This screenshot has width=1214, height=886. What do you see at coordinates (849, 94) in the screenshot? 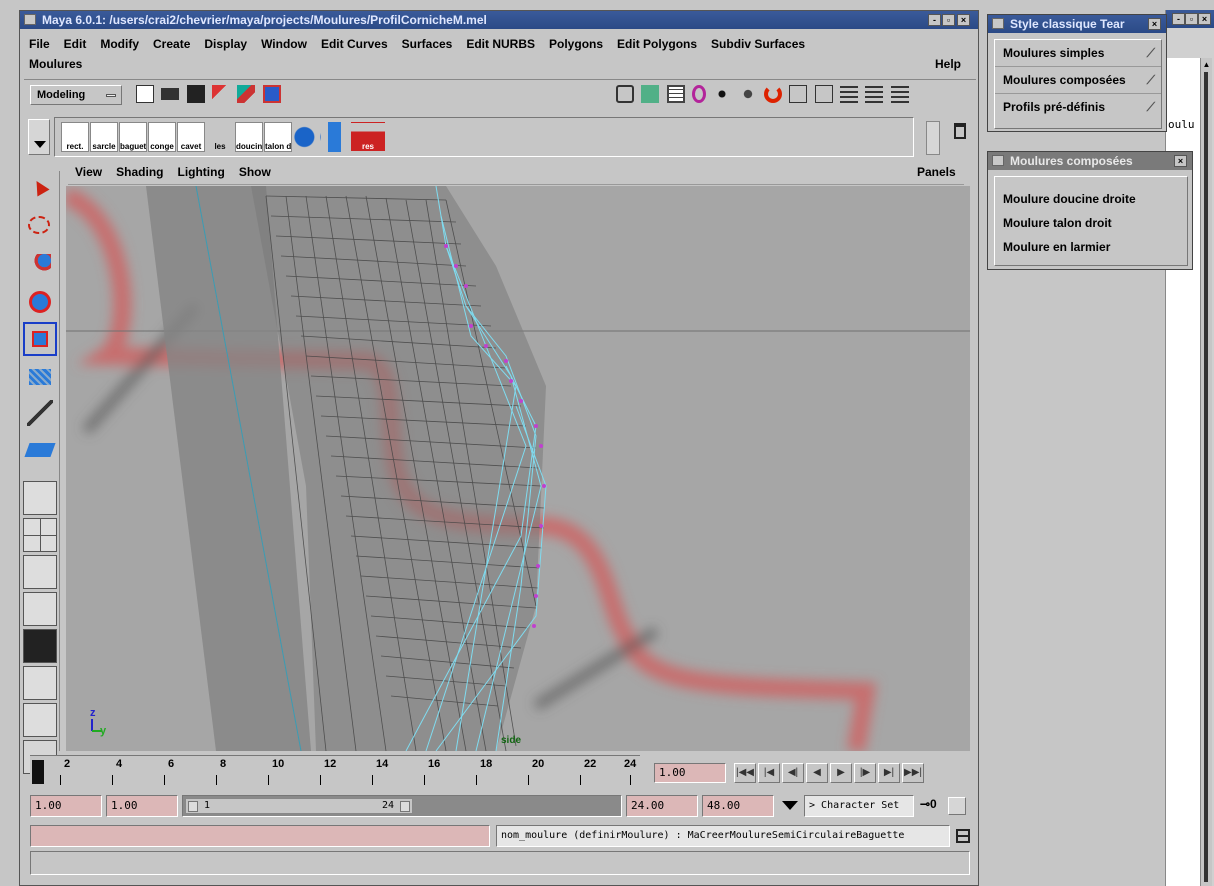
I see `render-icon` at bounding box center [849, 94].